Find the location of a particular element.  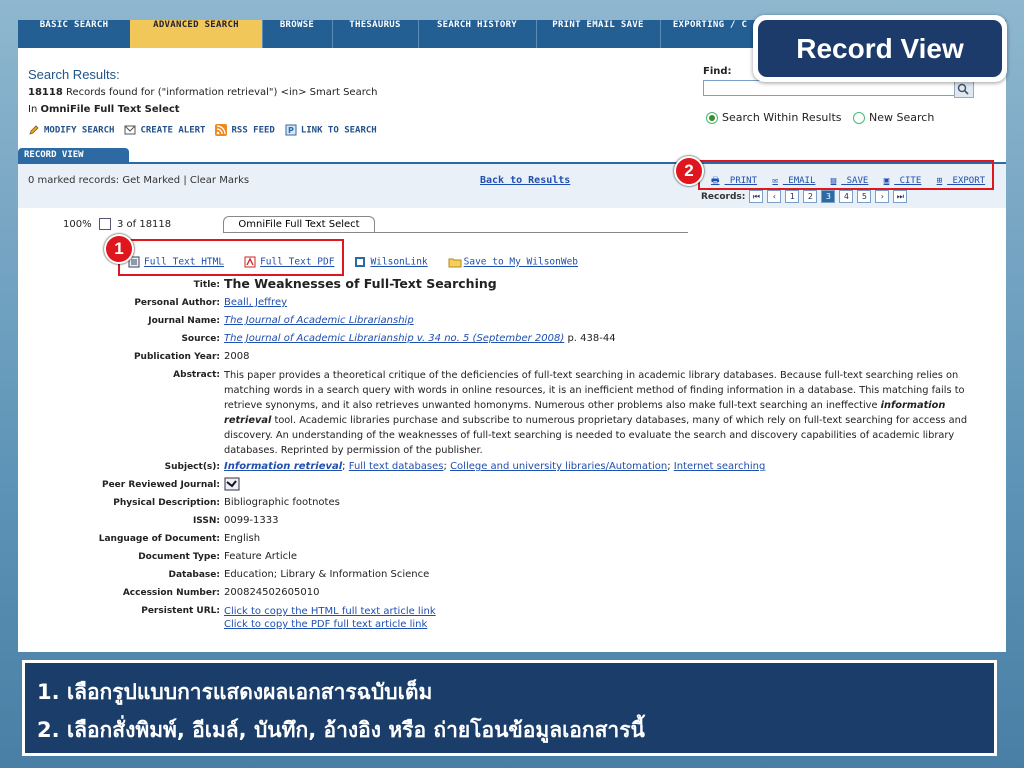

modify-search-link: MODIFY SEARCH is located at coordinates (71, 130).